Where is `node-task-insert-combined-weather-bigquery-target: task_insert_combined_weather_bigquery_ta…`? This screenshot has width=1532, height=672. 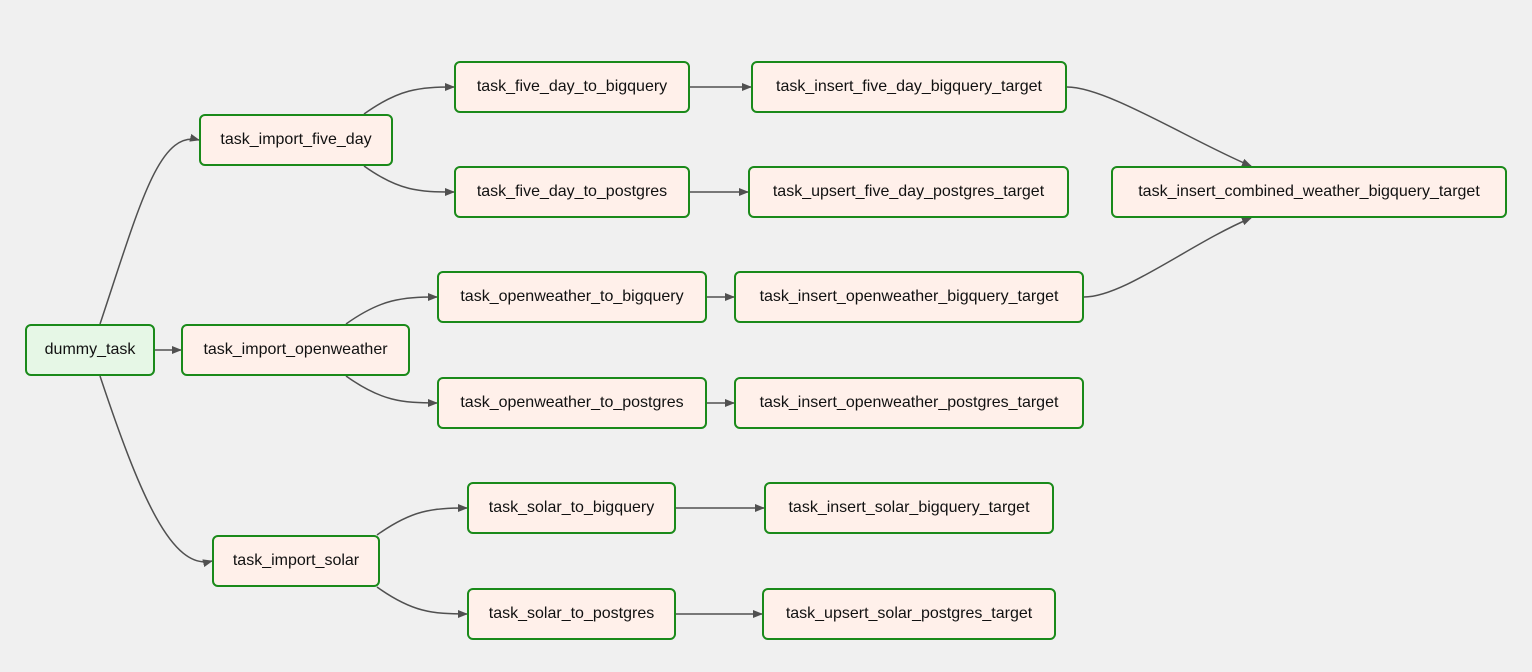 node-task-insert-combined-weather-bigquery-target: task_insert_combined_weather_bigquery_ta… is located at coordinates (1309, 192).